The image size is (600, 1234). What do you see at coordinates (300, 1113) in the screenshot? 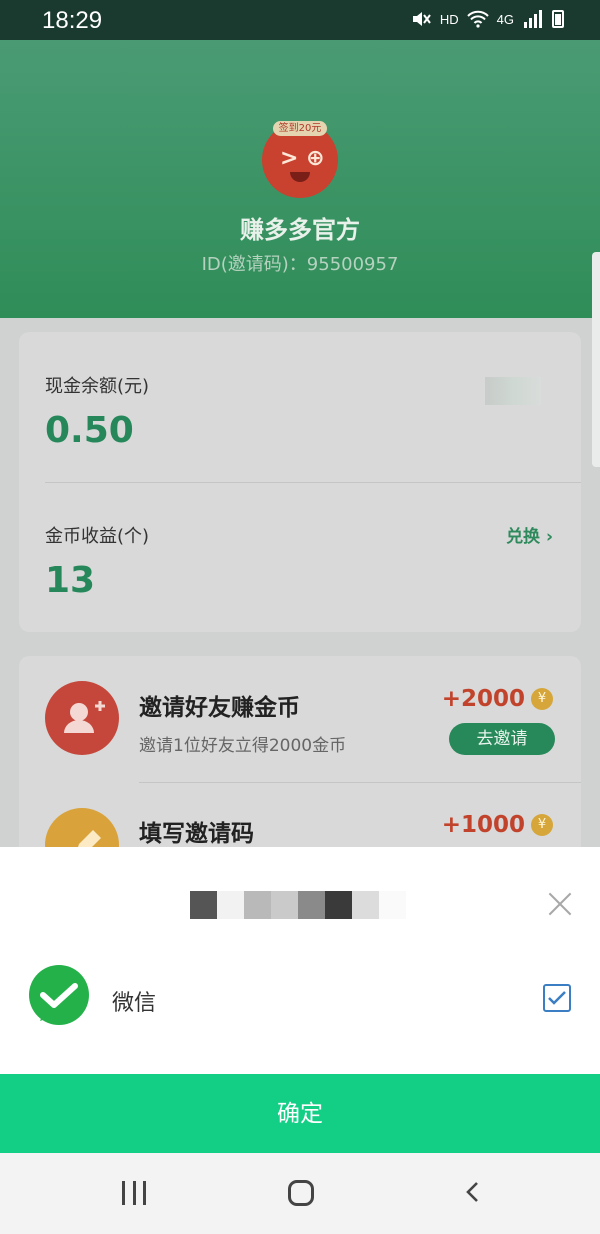
I see `confirm-button: 确定` at bounding box center [300, 1113].